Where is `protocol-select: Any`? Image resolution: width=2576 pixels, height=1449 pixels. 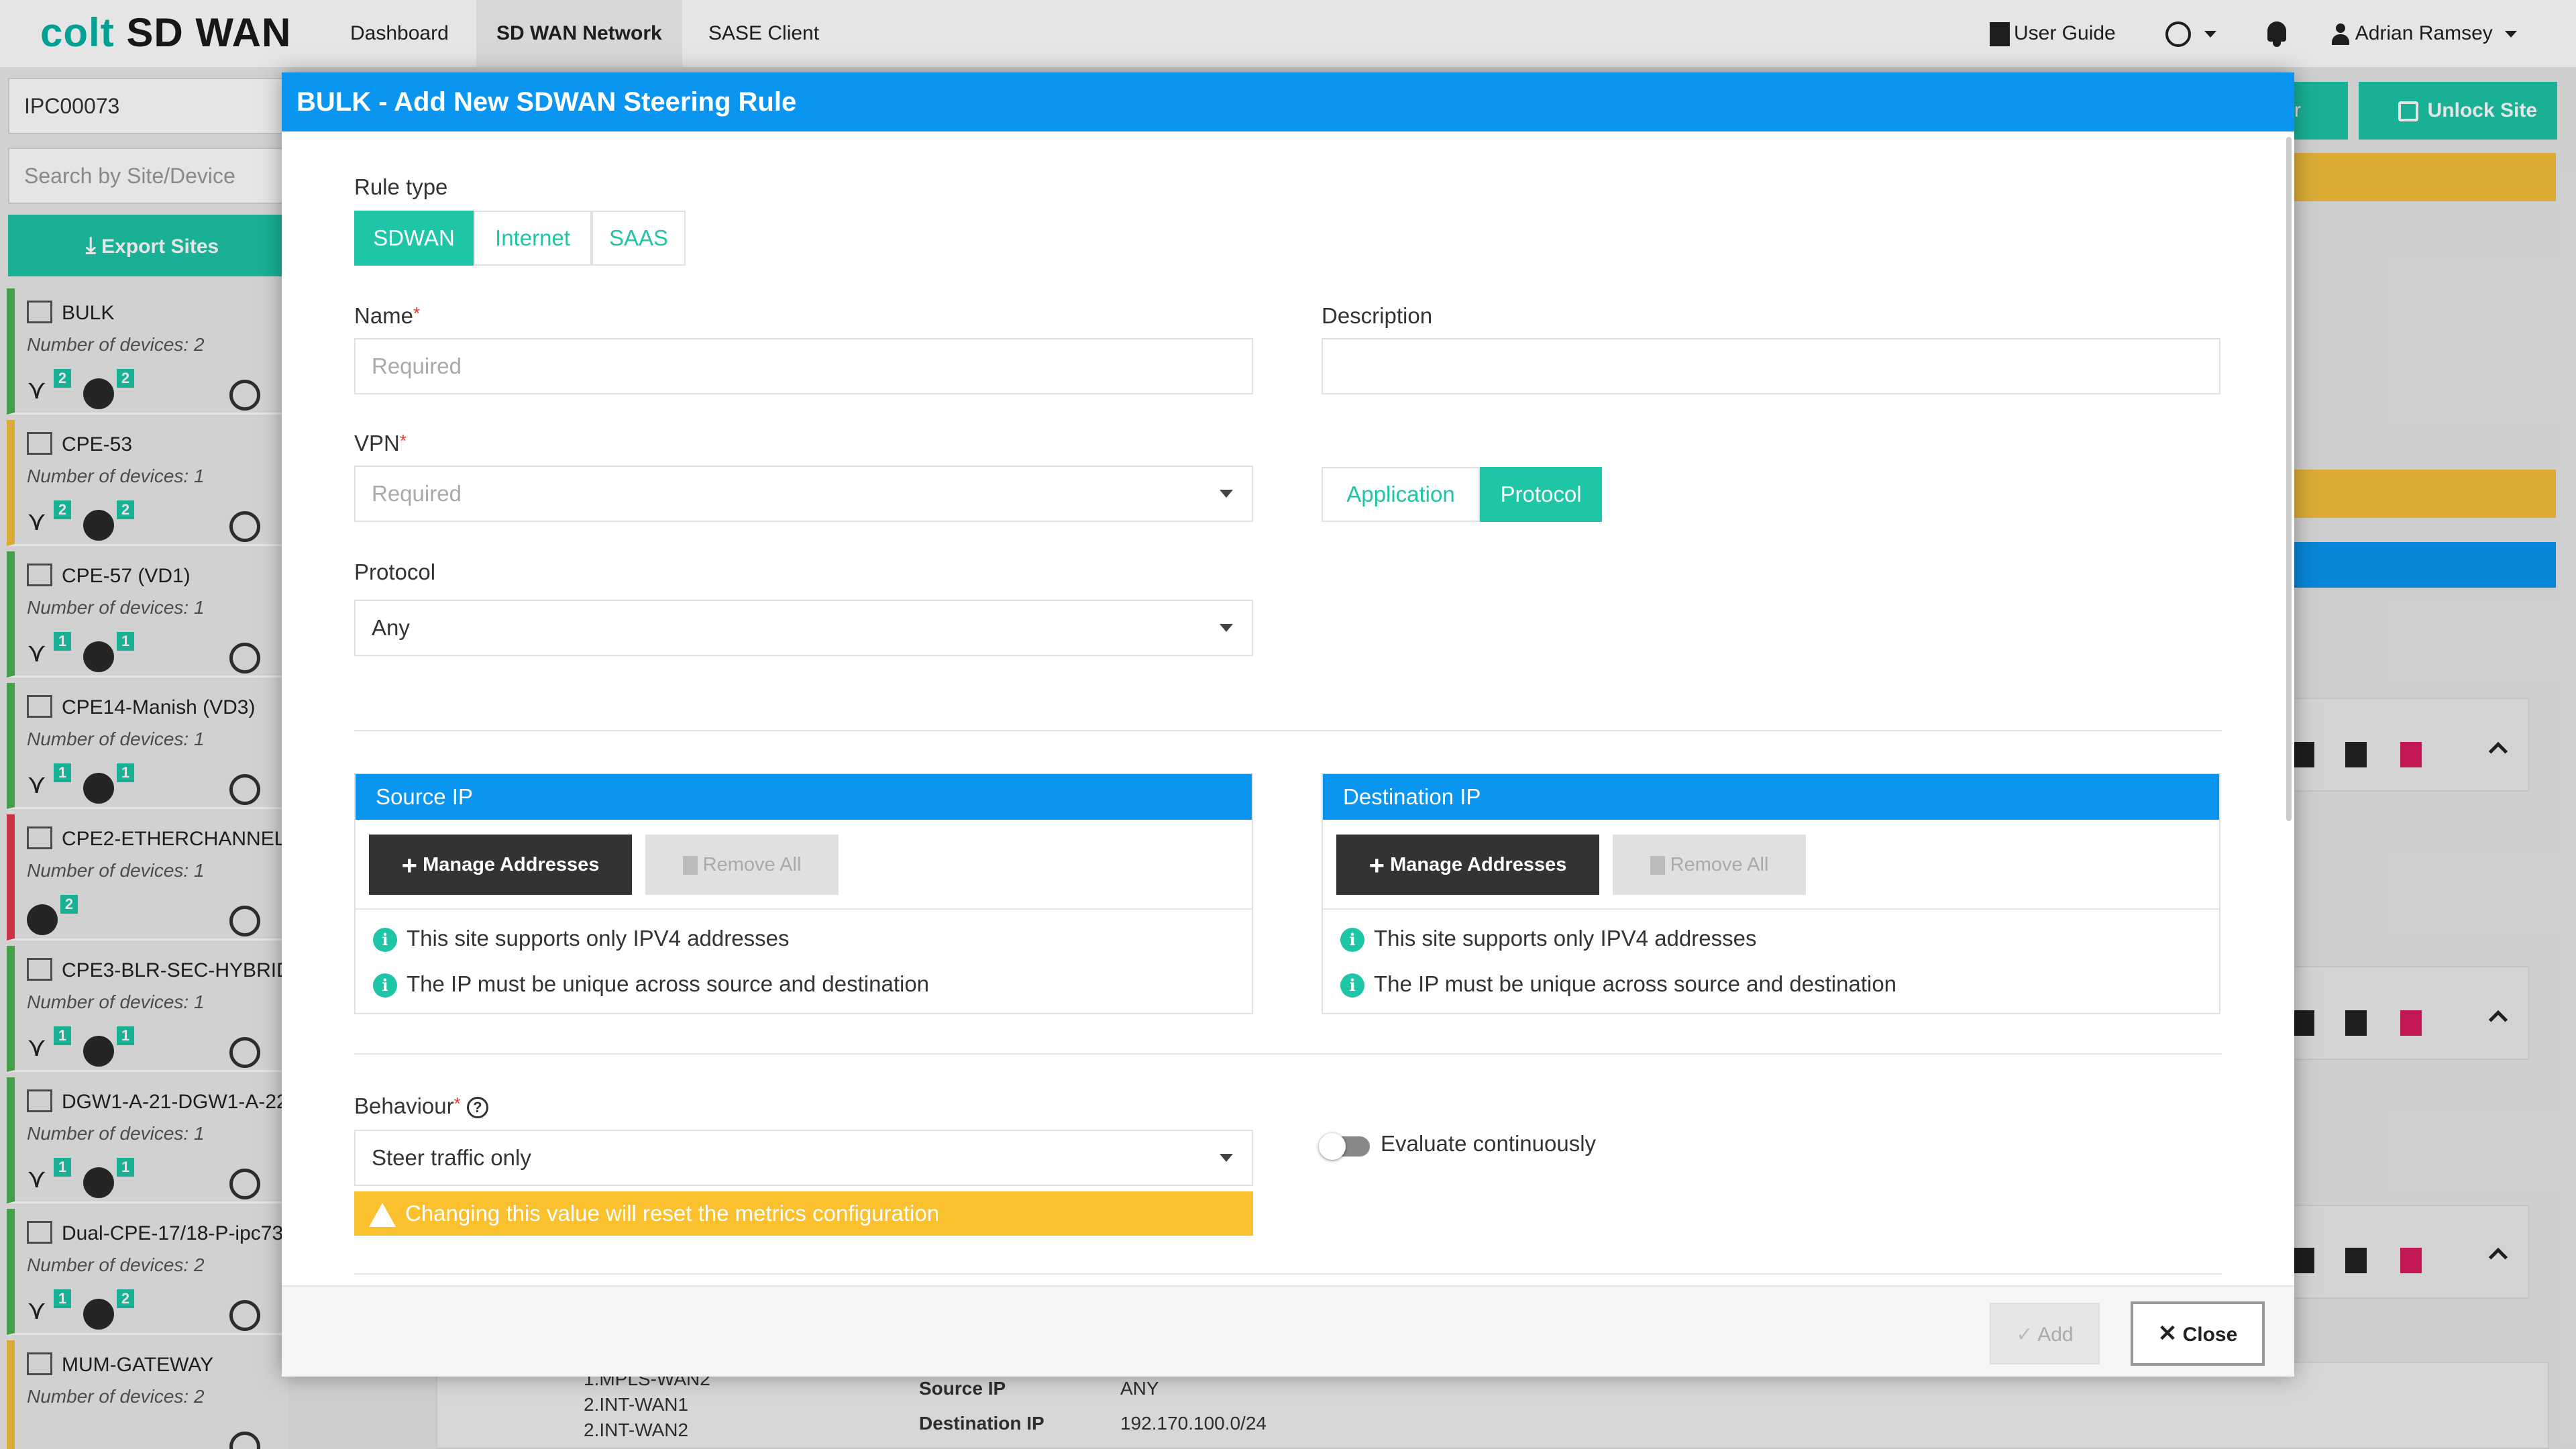 protocol-select: Any is located at coordinates (803, 628).